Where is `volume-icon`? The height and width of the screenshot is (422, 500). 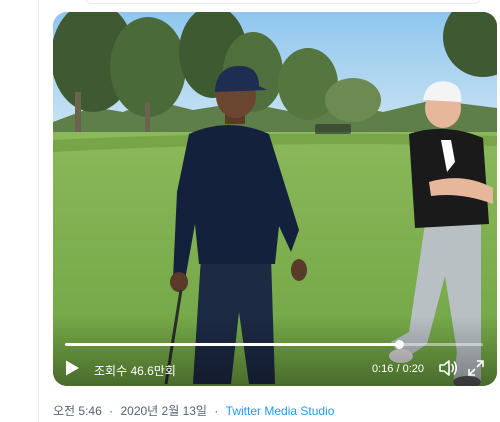
volume-icon is located at coordinates (448, 368).